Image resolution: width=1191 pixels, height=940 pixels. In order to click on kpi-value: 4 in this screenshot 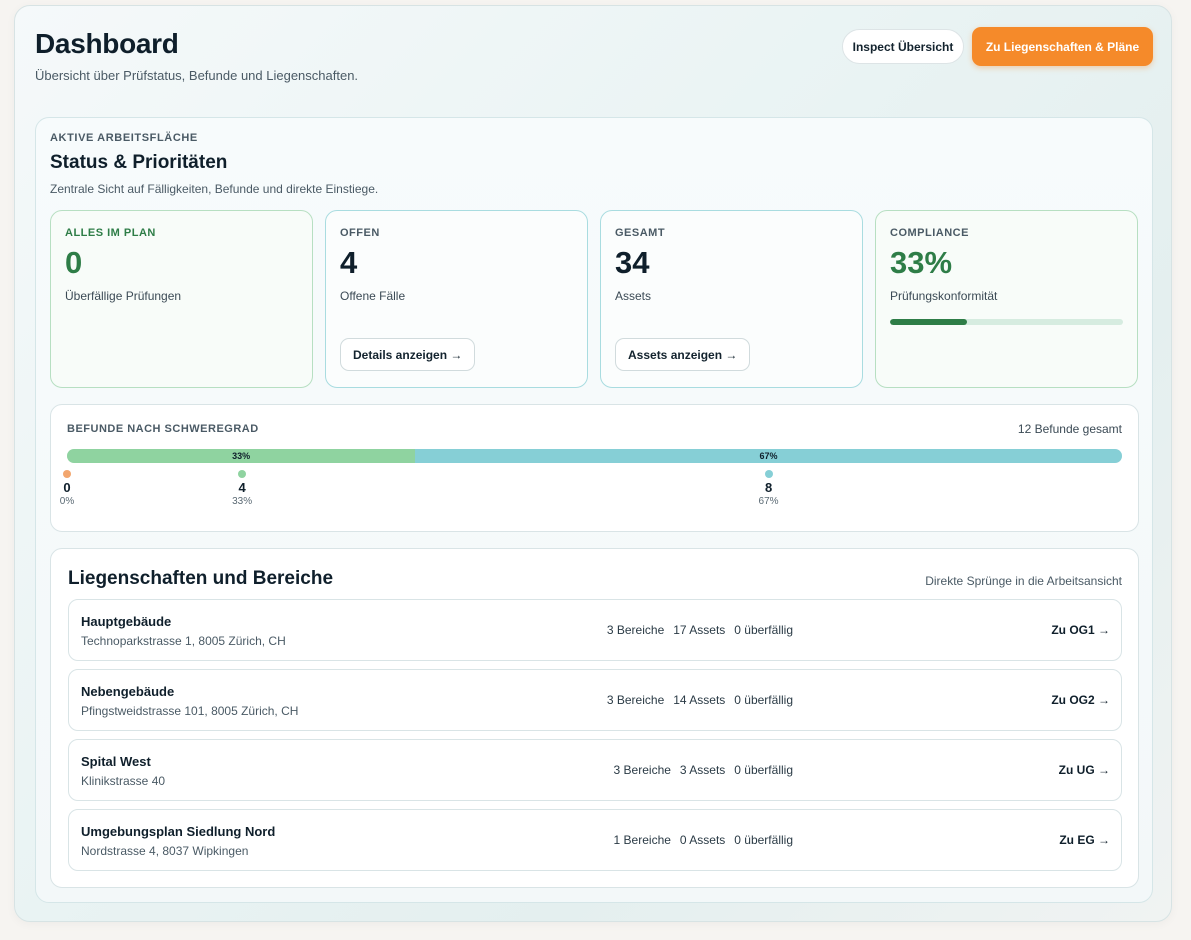, I will do `click(349, 262)`.